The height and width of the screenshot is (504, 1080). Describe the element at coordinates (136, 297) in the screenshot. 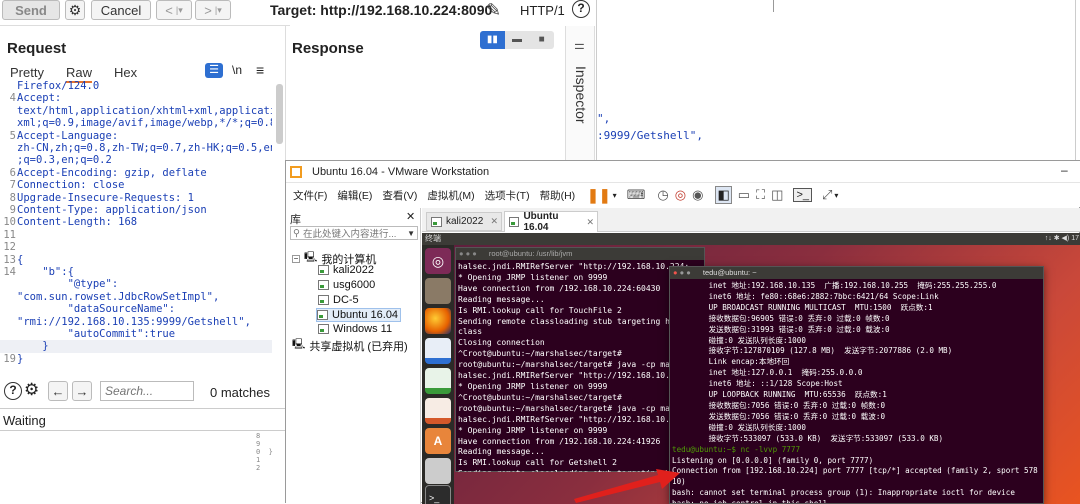

I see `editor-line: "com.sun.rowset.JdbcRowSetImpl",` at that location.